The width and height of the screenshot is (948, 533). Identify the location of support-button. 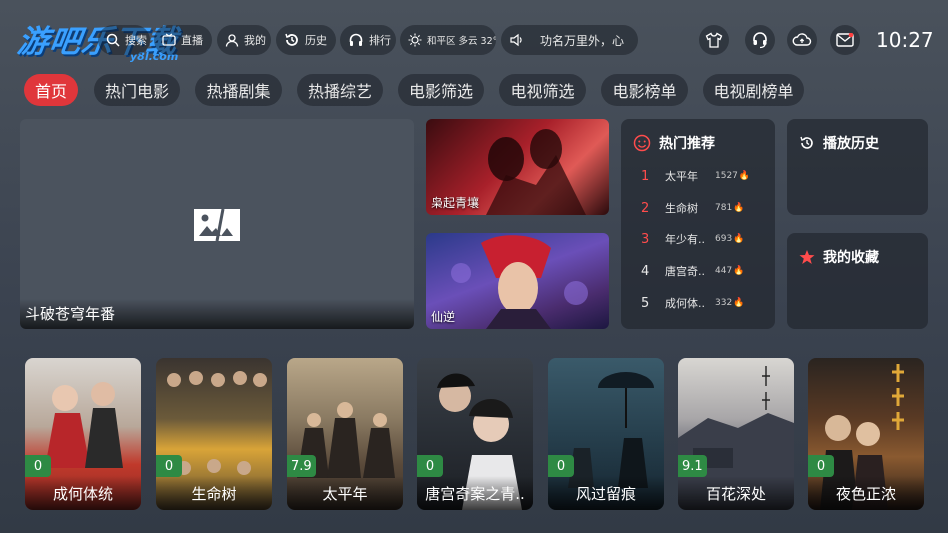
(760, 40).